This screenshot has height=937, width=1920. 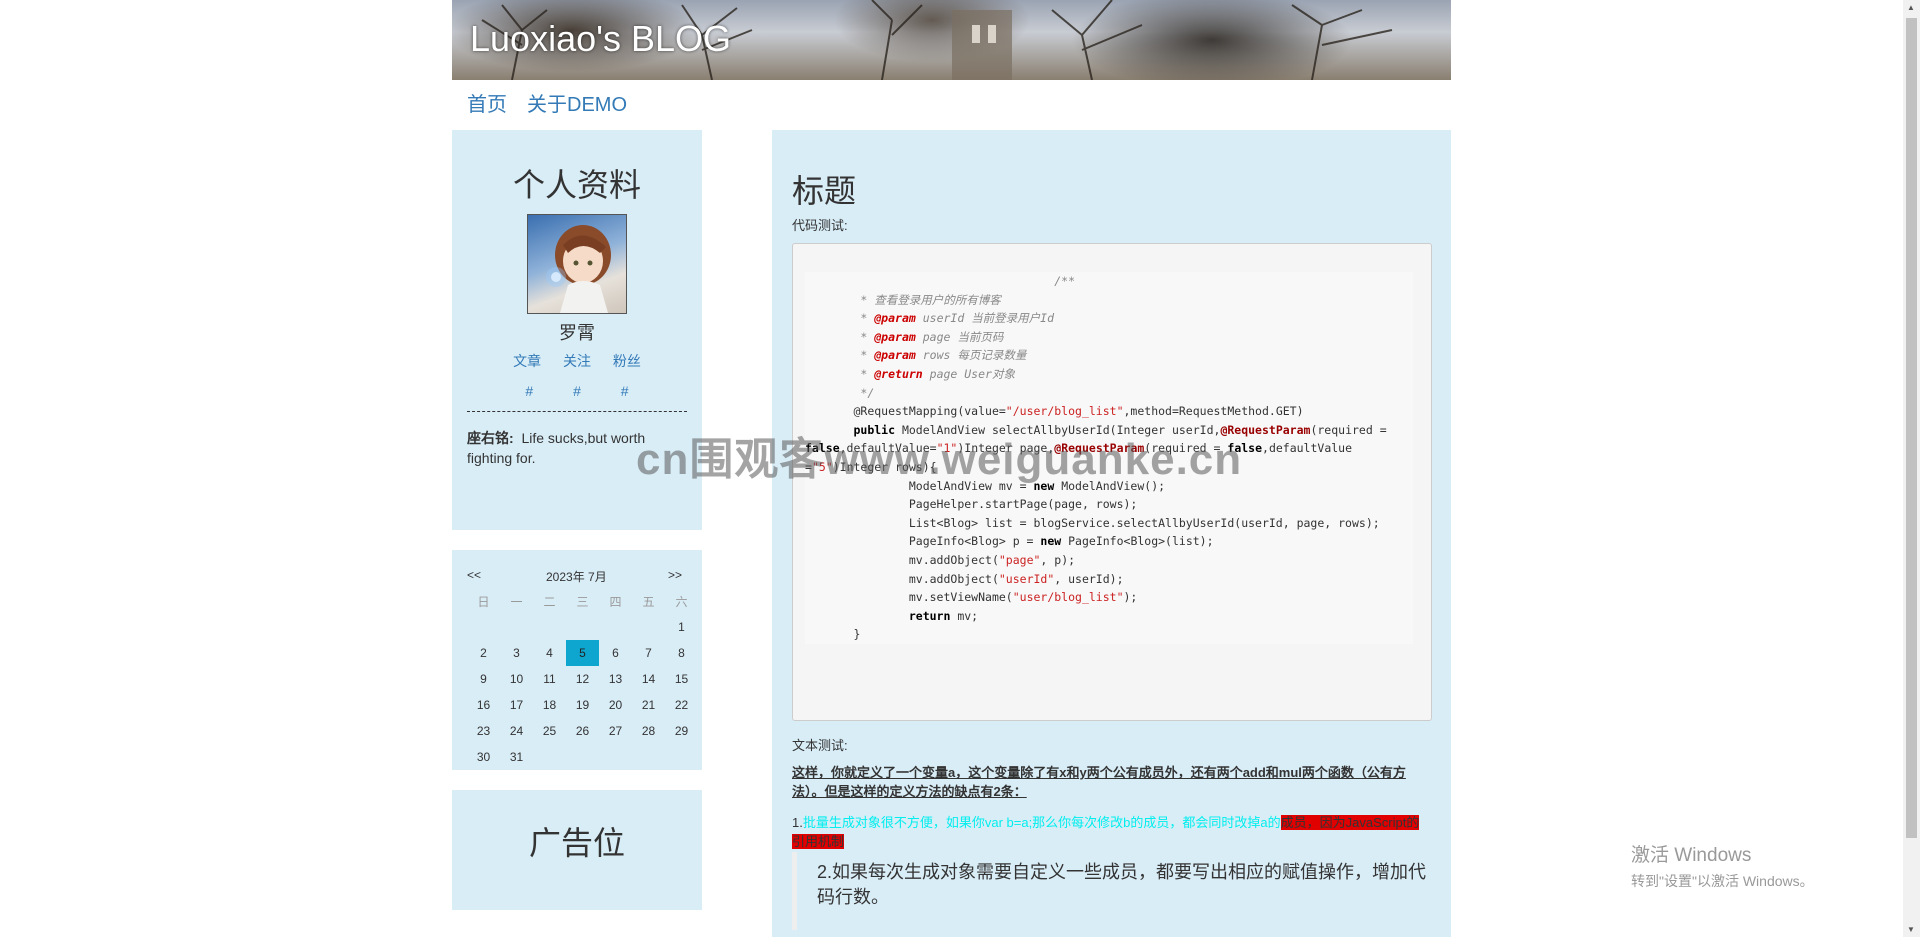 I want to click on calendar-day: 18, so click(x=549, y=705).